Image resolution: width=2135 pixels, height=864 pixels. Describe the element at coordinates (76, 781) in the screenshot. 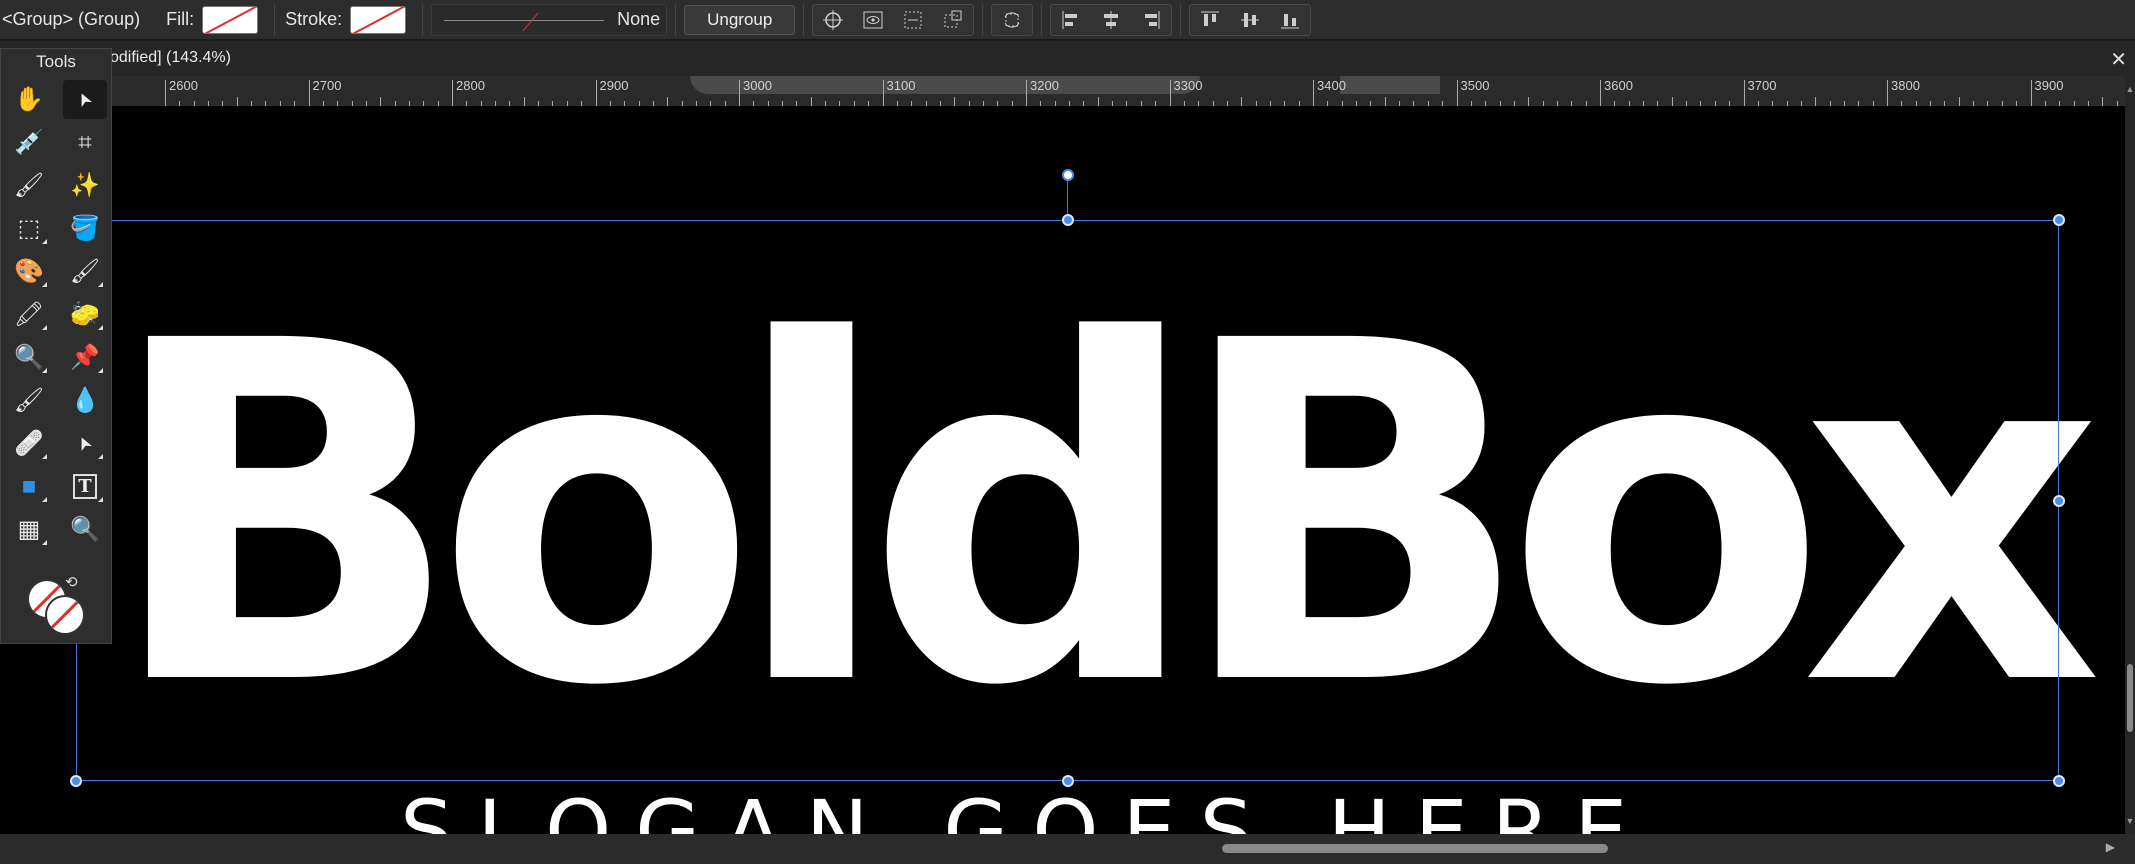

I see `resize-handle-bottom-left` at that location.